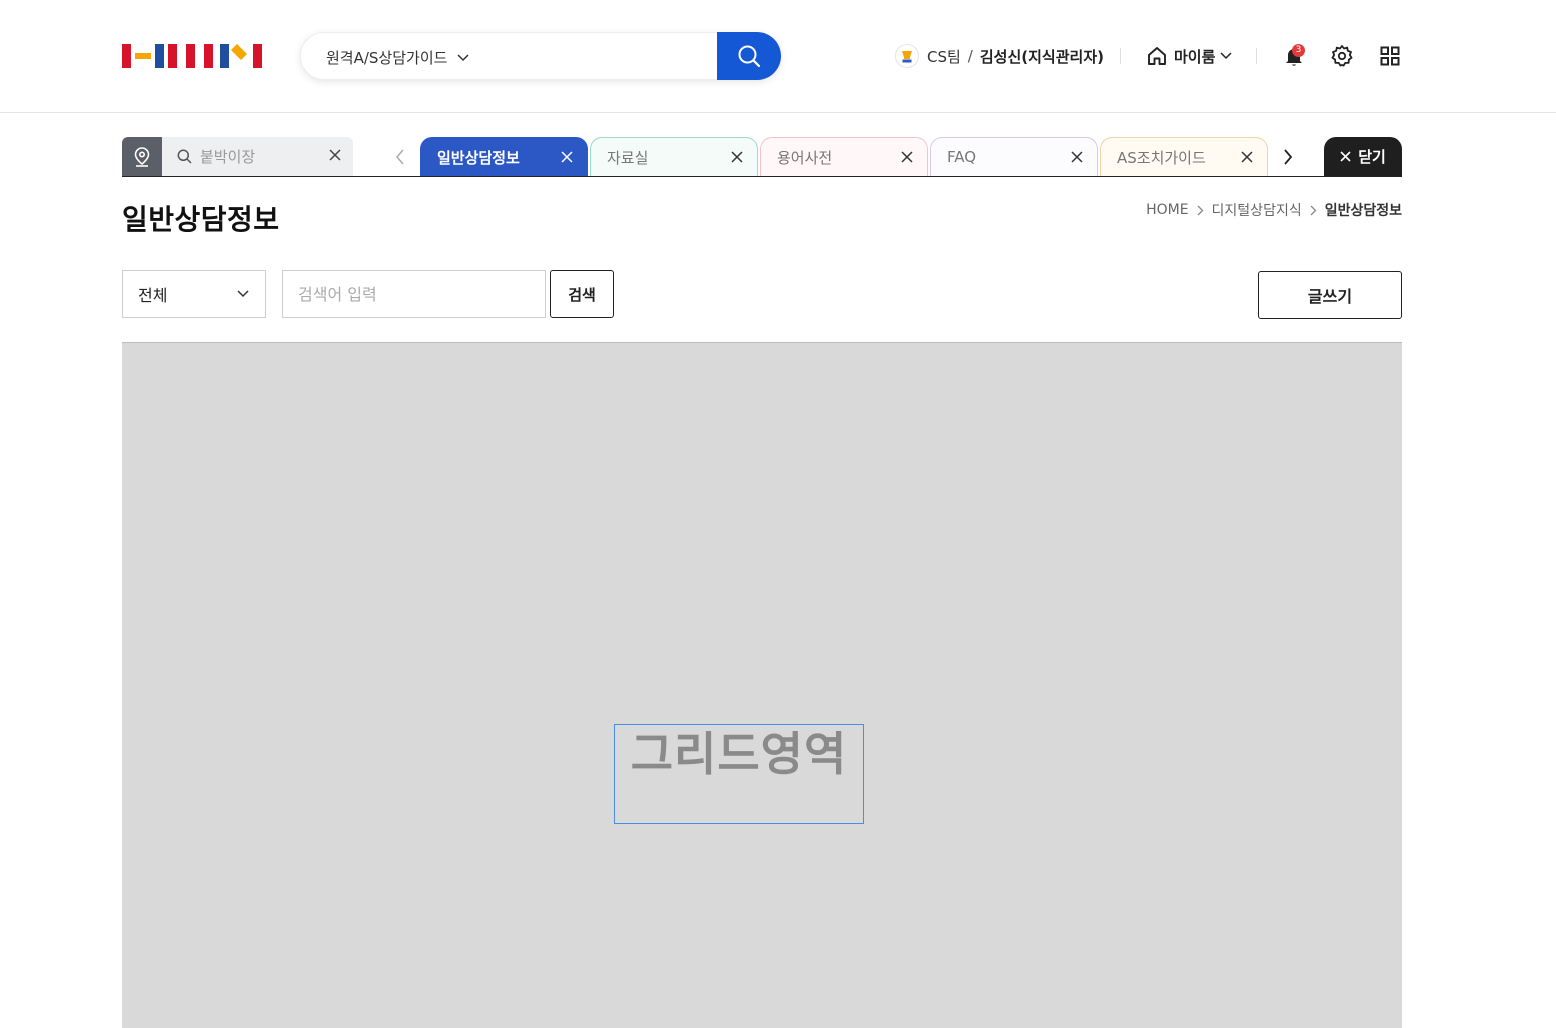 The width and height of the screenshot is (1556, 1028). Describe the element at coordinates (582, 294) in the screenshot. I see `search-button: 검색` at that location.